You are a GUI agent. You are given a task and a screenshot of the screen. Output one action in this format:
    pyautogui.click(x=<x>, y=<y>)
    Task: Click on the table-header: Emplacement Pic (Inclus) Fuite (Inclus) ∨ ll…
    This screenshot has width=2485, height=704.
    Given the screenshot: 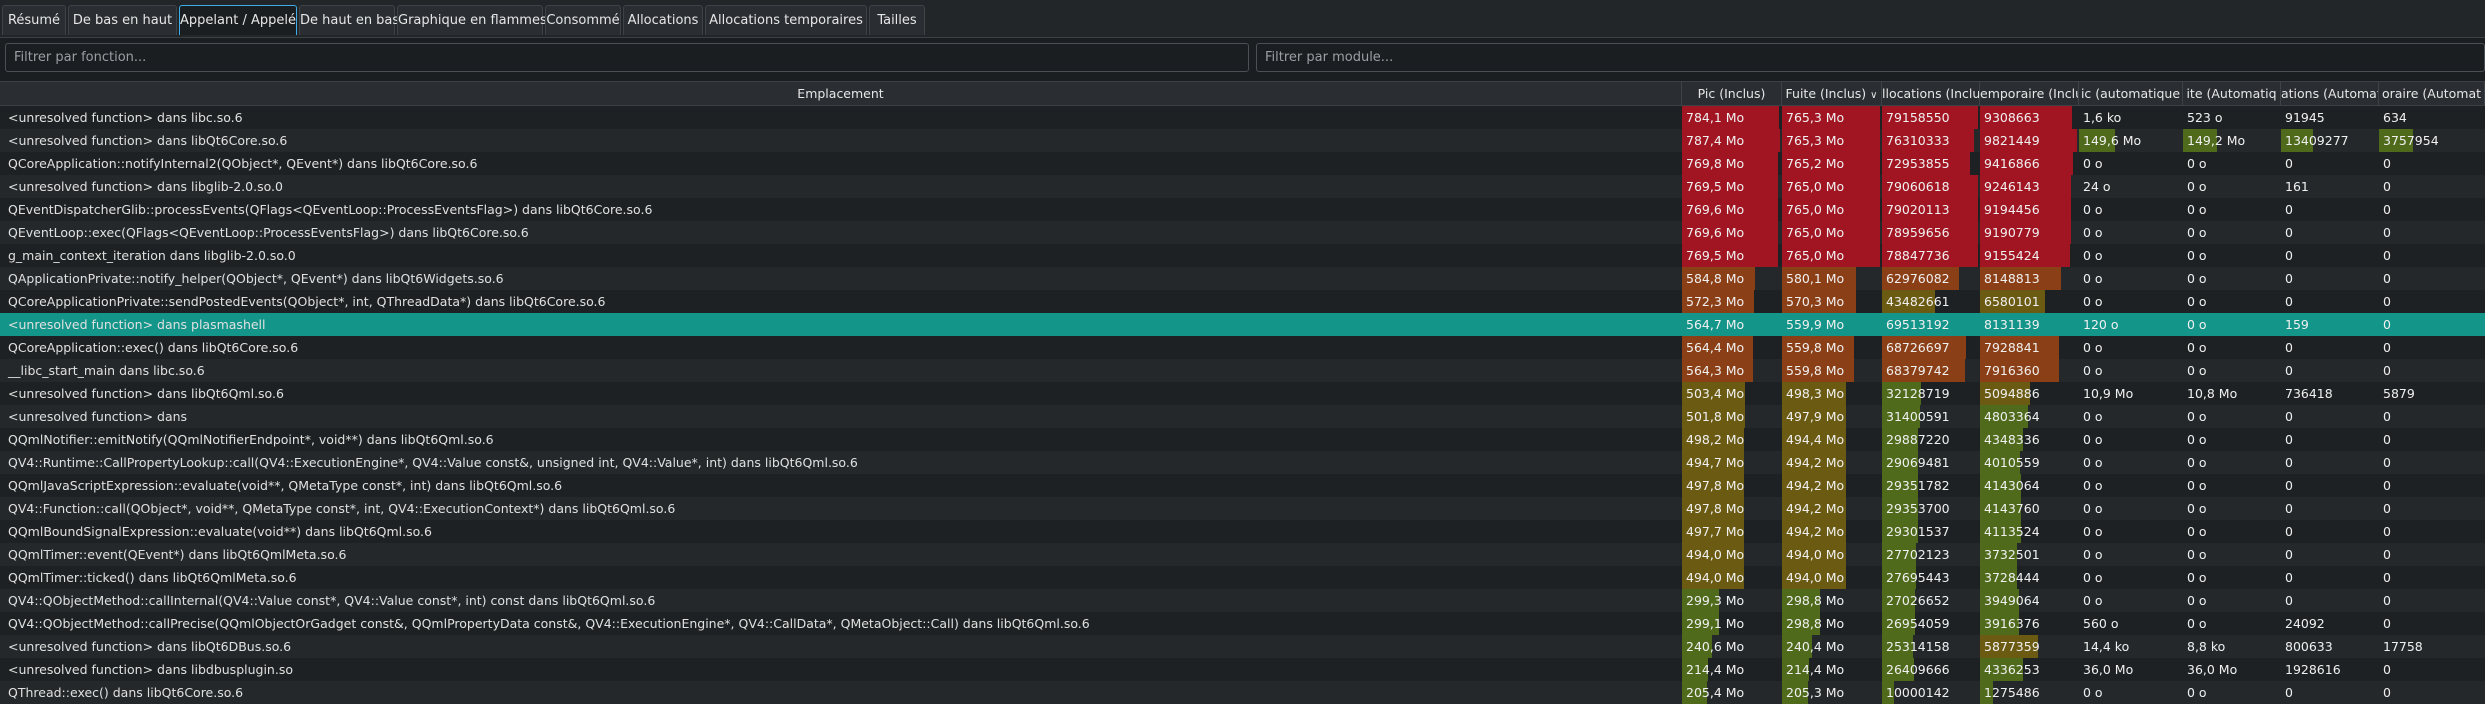 What is the action you would take?
    pyautogui.click(x=1242, y=93)
    